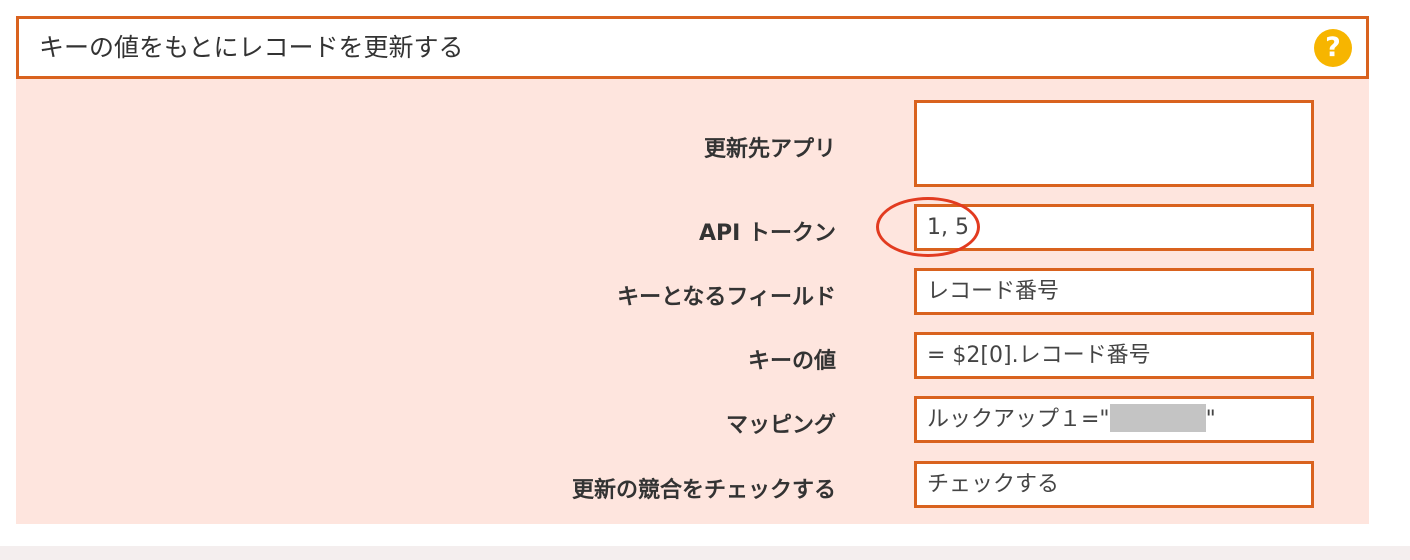 The height and width of the screenshot is (560, 1410). Describe the element at coordinates (767, 233) in the screenshot. I see `row-label-api-token: API トークン` at that location.